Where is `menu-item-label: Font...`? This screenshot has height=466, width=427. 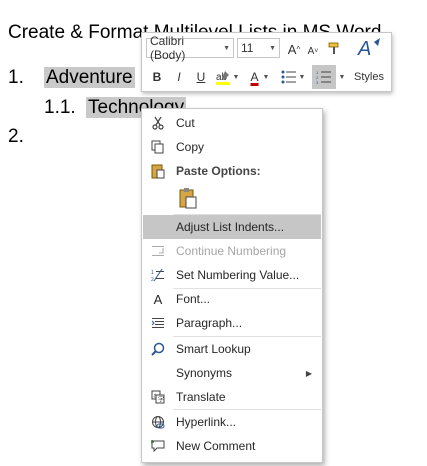
menu-item-label: Font... is located at coordinates (193, 299).